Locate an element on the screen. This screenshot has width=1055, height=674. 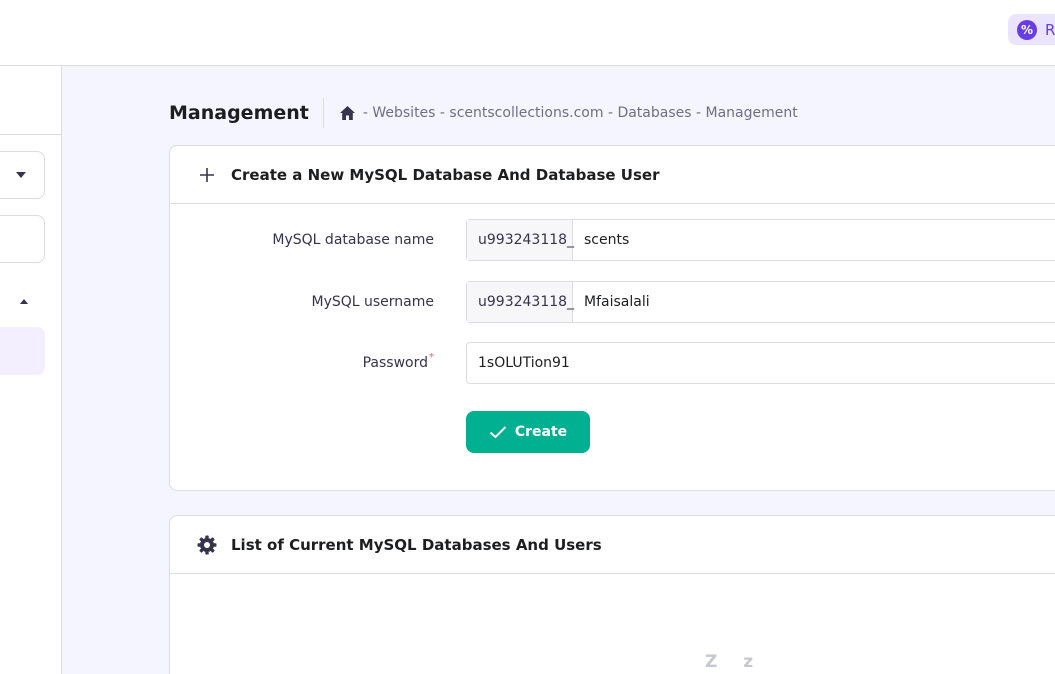
username-row: MySQL username u993243118_ Mfaisalali is located at coordinates (612, 302).